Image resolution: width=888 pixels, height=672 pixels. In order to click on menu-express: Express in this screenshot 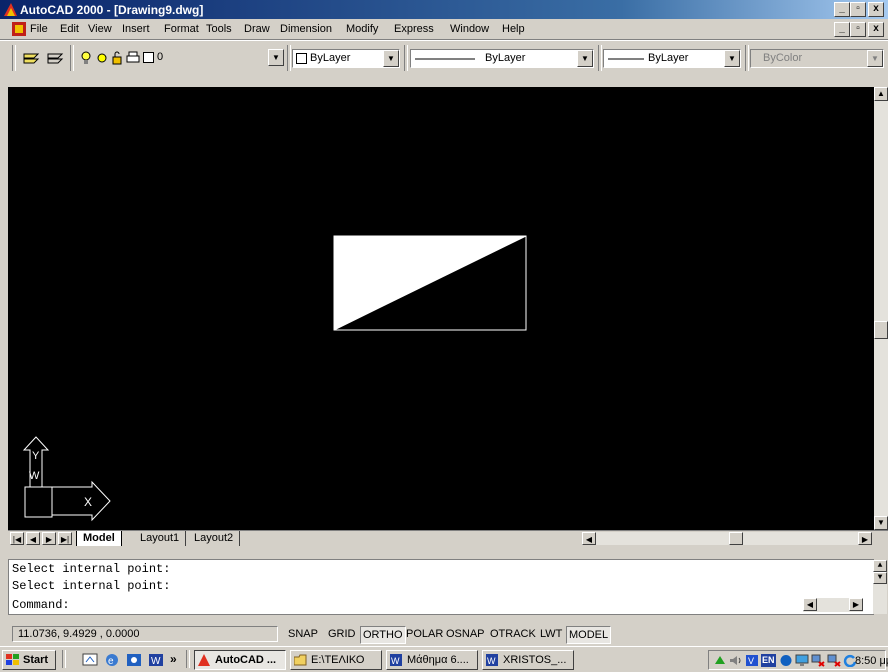, I will do `click(414, 29)`.